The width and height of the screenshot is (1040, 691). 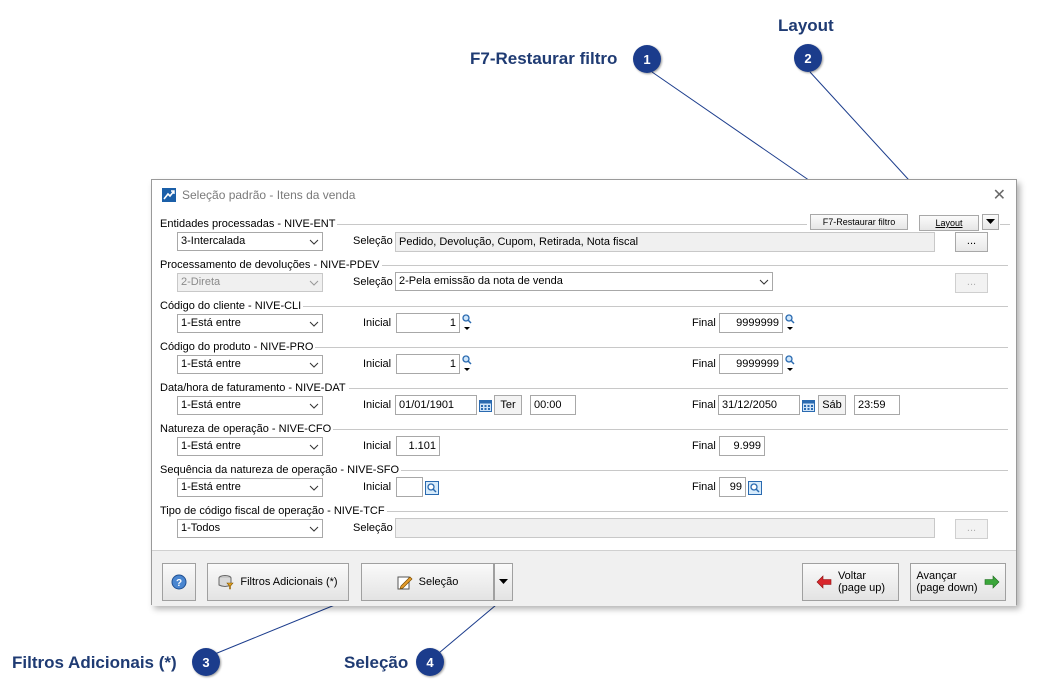 What do you see at coordinates (584, 281) in the screenshot?
I see `combo-pdev-selection: 2-Pela emissão da nota de venda` at bounding box center [584, 281].